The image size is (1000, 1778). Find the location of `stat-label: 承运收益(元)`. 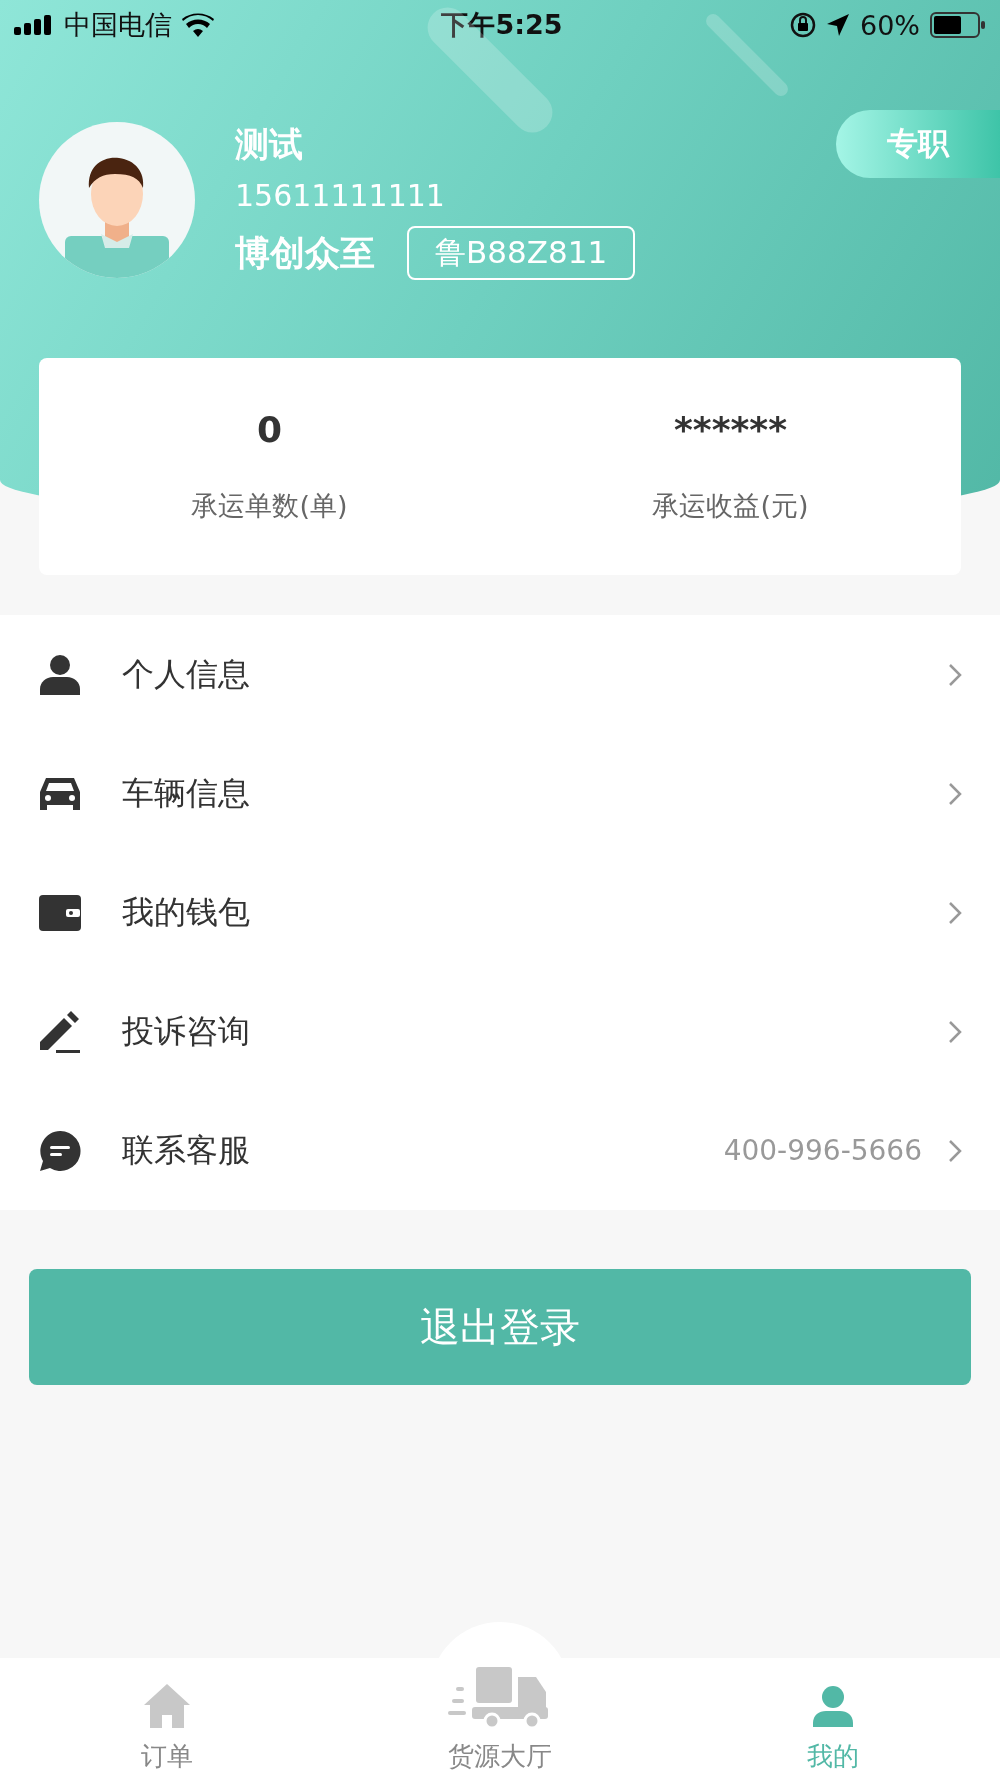

stat-label: 承运收益(元) is located at coordinates (730, 506).